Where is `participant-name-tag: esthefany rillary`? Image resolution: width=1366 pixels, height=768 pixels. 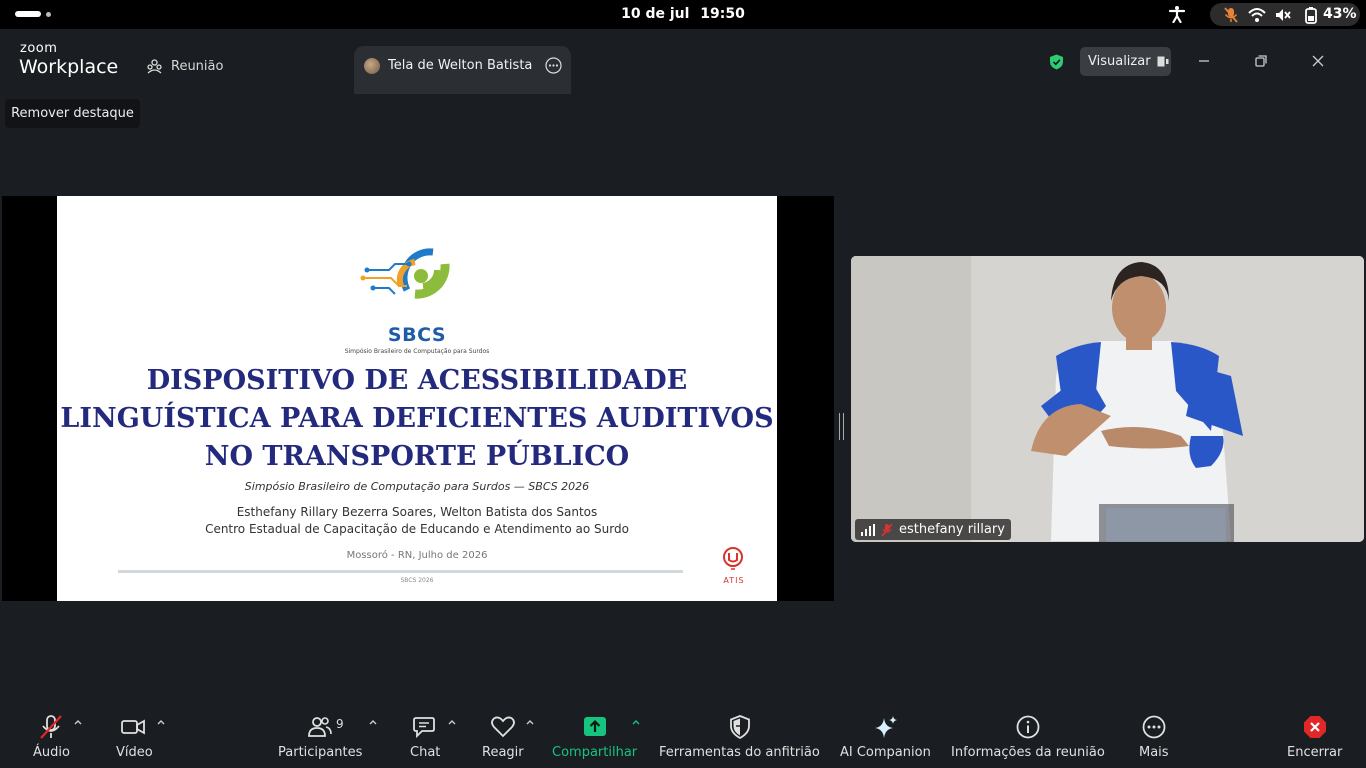
participant-name-tag: esthefany rillary is located at coordinates (933, 529).